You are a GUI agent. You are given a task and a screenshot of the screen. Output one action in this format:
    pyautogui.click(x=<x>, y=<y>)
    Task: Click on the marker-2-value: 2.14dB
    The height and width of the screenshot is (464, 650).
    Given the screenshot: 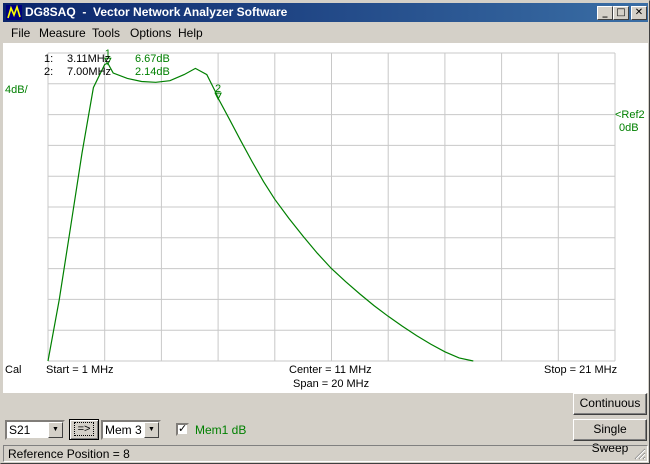 What is the action you would take?
    pyautogui.click(x=152, y=72)
    